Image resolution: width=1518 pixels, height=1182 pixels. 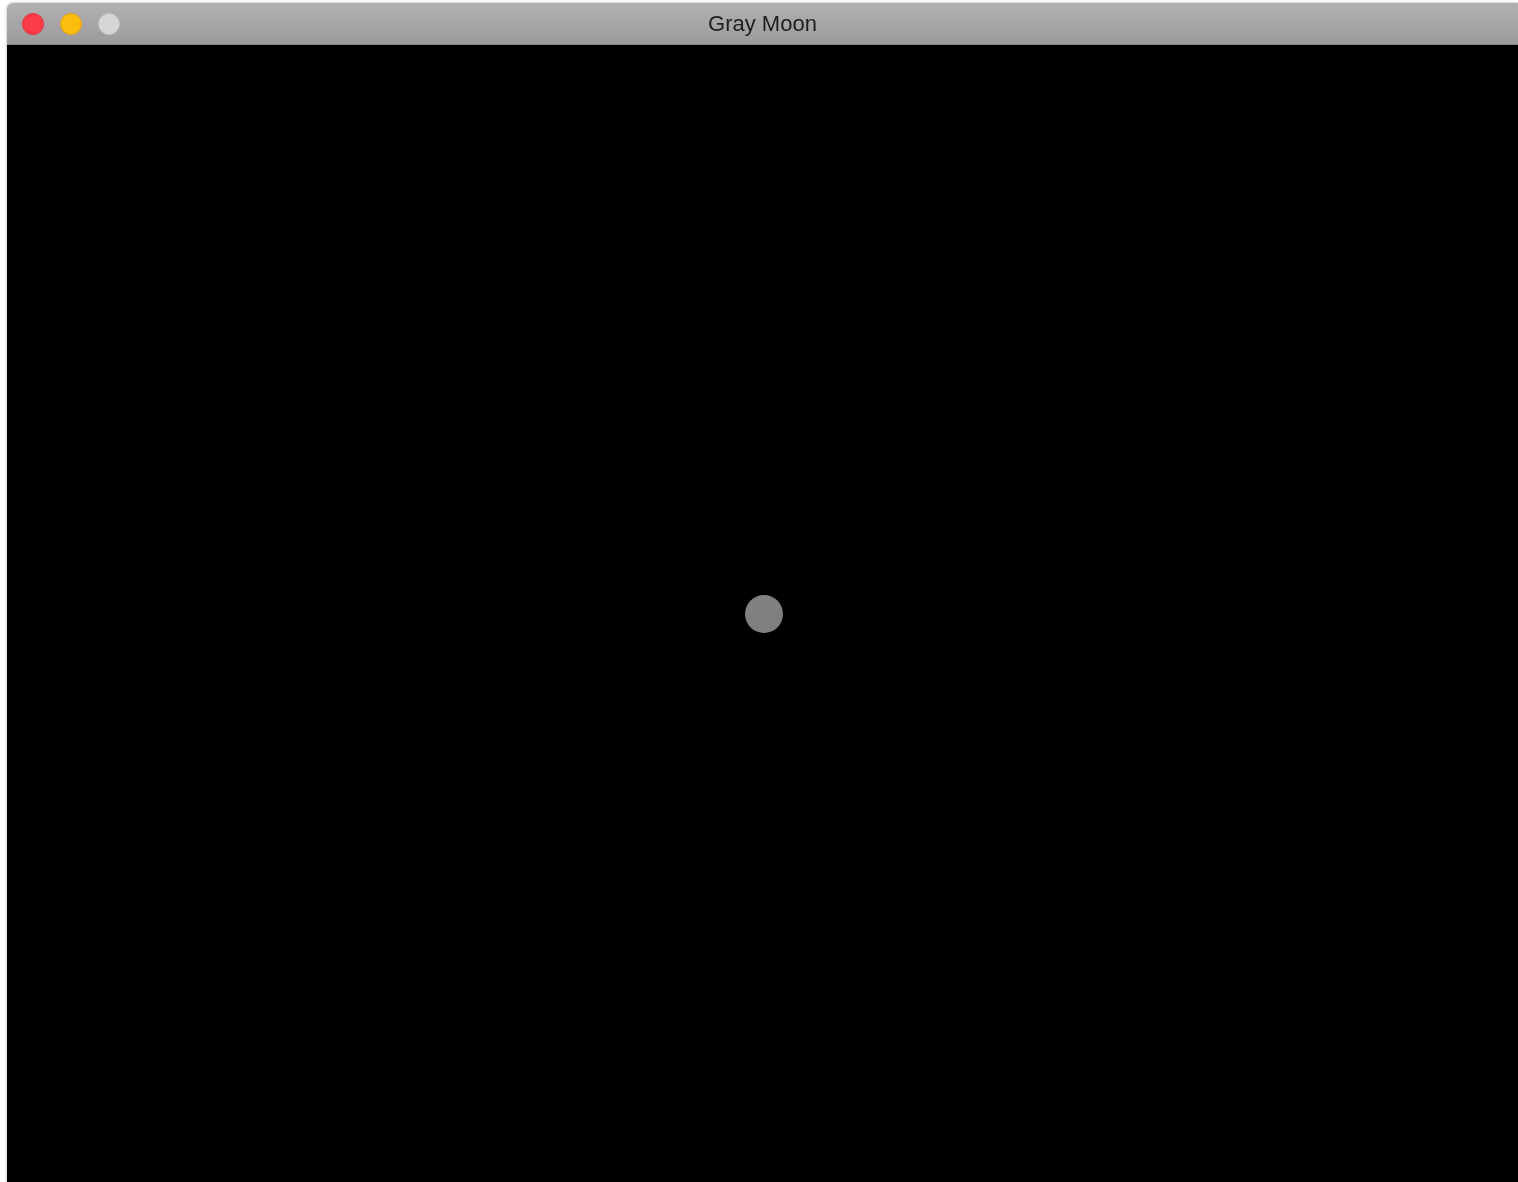 I want to click on close-button, so click(x=33, y=24).